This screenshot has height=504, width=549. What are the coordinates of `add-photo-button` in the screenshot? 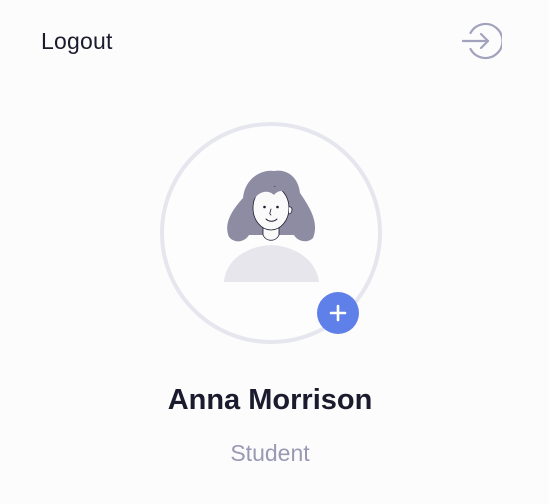 It's located at (338, 313).